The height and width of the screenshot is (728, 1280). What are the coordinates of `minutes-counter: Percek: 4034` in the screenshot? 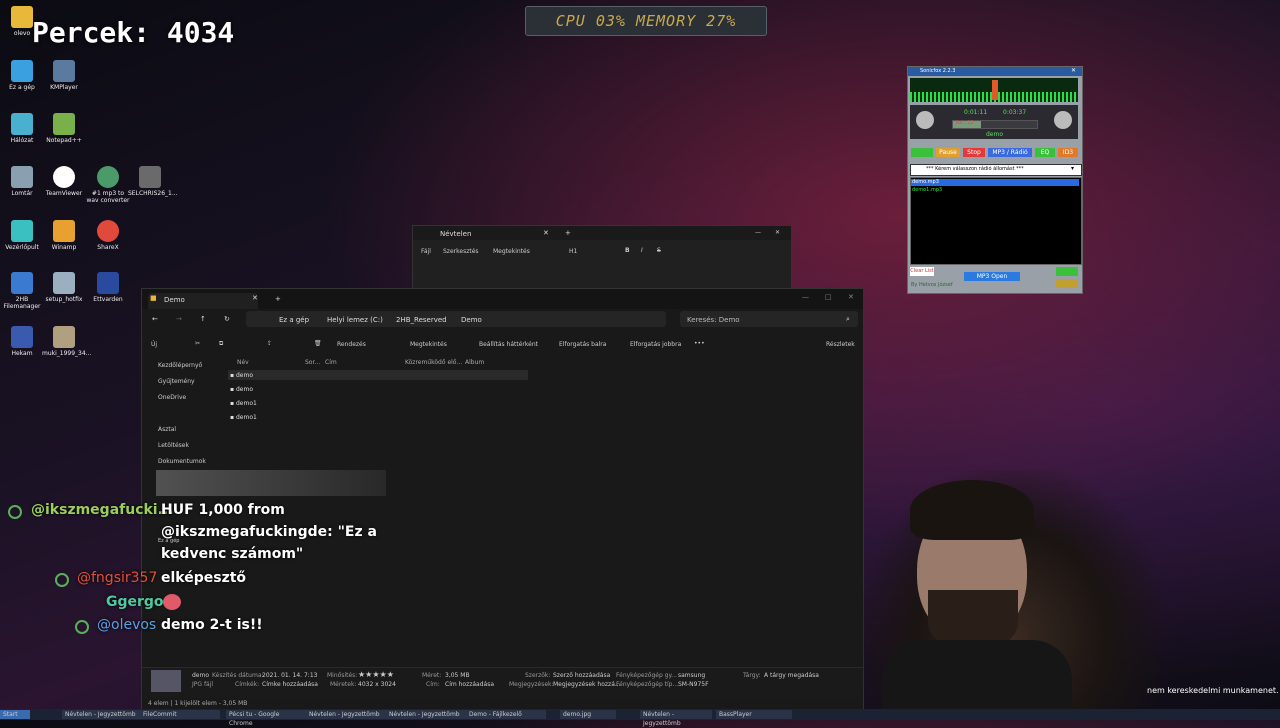 It's located at (133, 32).